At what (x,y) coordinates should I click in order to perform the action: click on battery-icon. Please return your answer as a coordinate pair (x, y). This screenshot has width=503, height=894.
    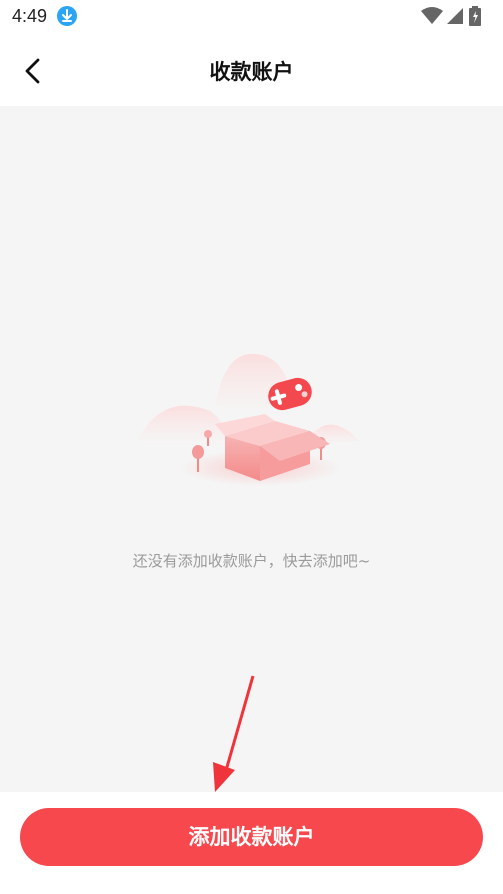
    Looking at the image, I should click on (475, 16).